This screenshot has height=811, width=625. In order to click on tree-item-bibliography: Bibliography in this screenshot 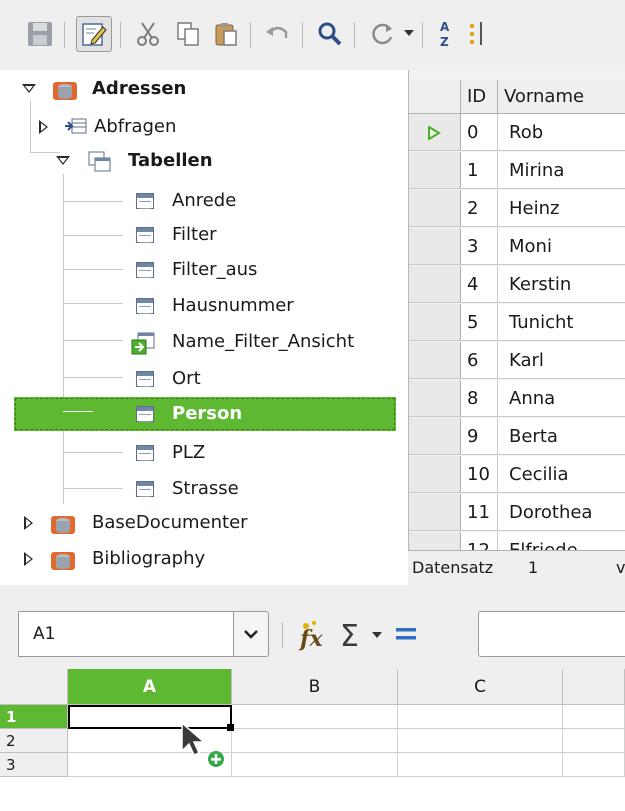, I will do `click(204, 559)`.